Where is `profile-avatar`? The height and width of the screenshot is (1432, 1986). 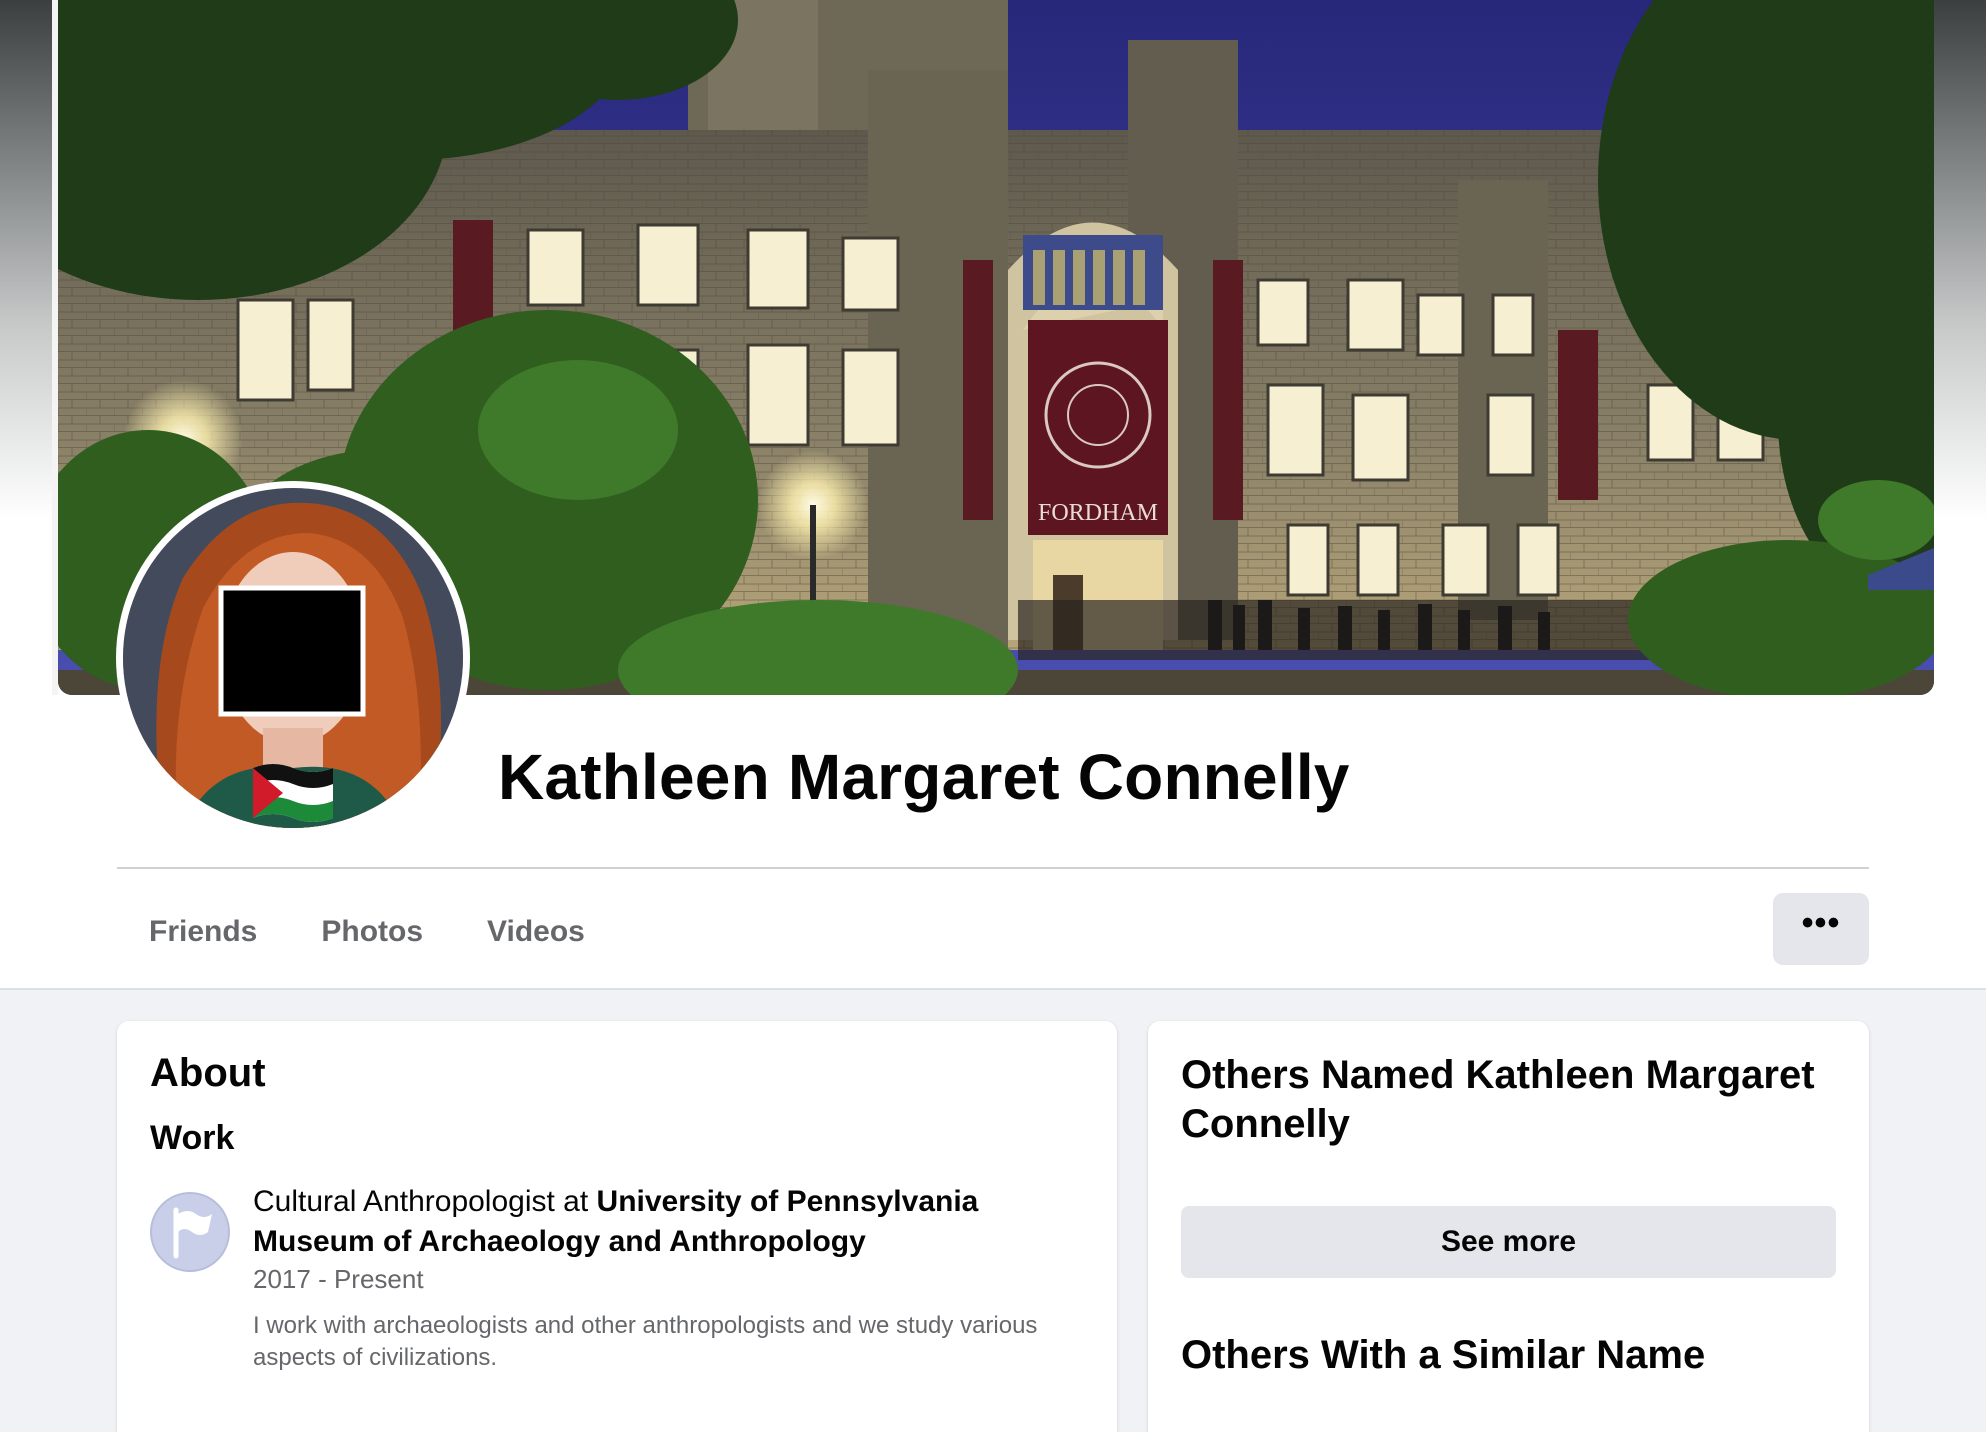
profile-avatar is located at coordinates (293, 658).